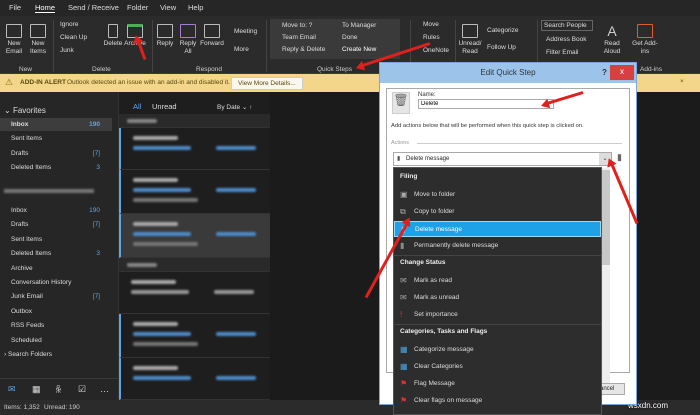 The height and width of the screenshot is (415, 700). I want to click on move-button: Move, so click(431, 24).